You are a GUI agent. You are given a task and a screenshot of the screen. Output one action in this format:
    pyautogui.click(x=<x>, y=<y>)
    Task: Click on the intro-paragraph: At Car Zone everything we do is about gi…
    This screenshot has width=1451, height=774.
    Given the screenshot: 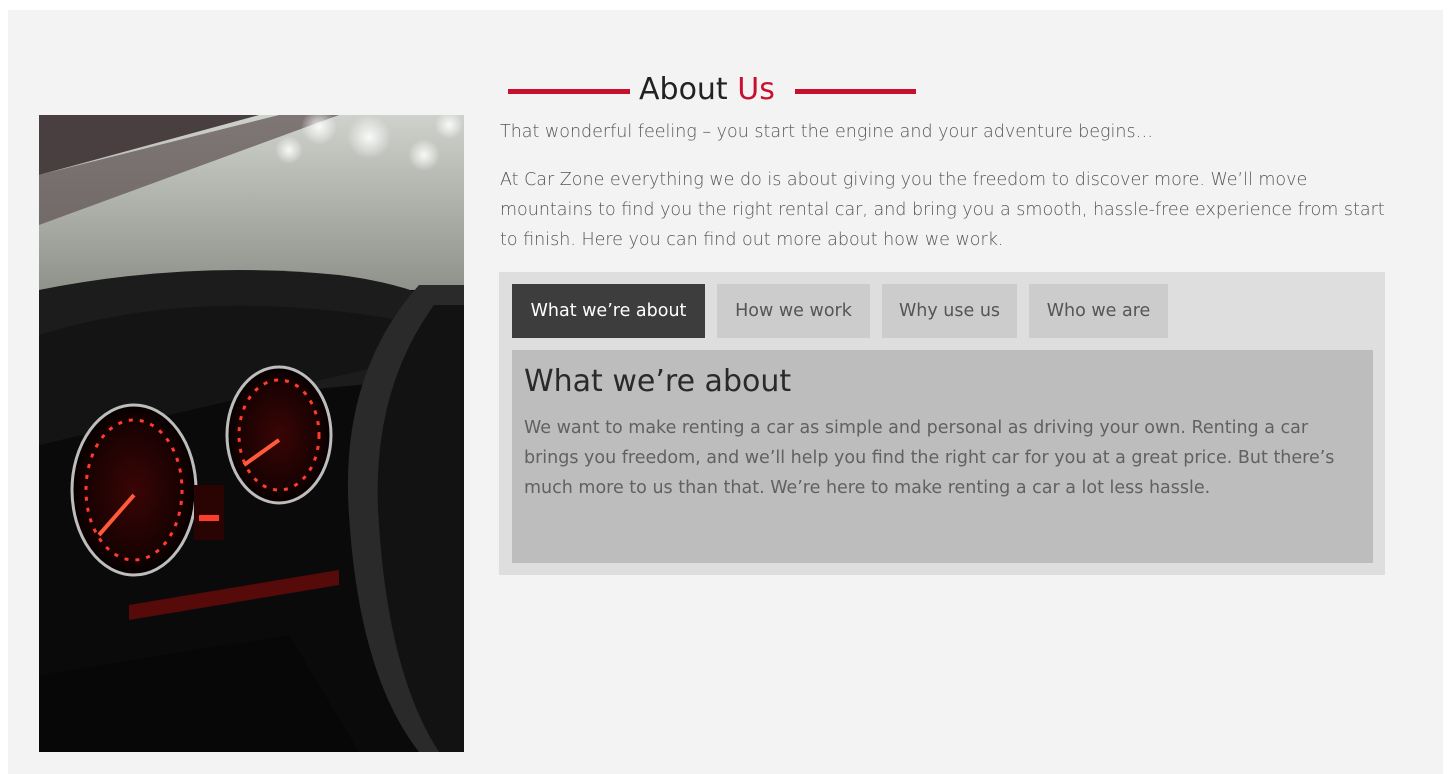 What is the action you would take?
    pyautogui.click(x=942, y=210)
    